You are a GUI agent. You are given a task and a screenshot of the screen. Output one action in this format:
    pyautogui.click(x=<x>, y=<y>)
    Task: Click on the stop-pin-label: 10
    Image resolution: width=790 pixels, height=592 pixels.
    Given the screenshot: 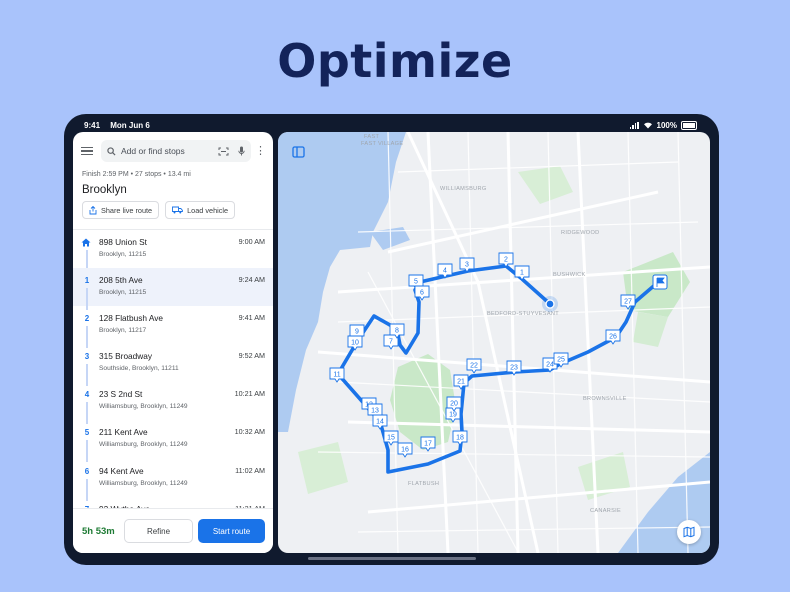 What is the action you would take?
    pyautogui.click(x=355, y=342)
    